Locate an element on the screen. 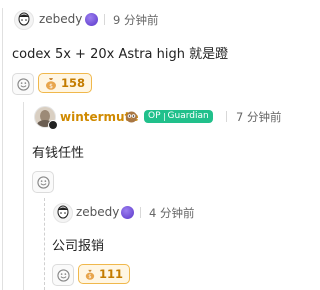 The image size is (320, 290). comment-content: 公司报销 is located at coordinates (78, 246).